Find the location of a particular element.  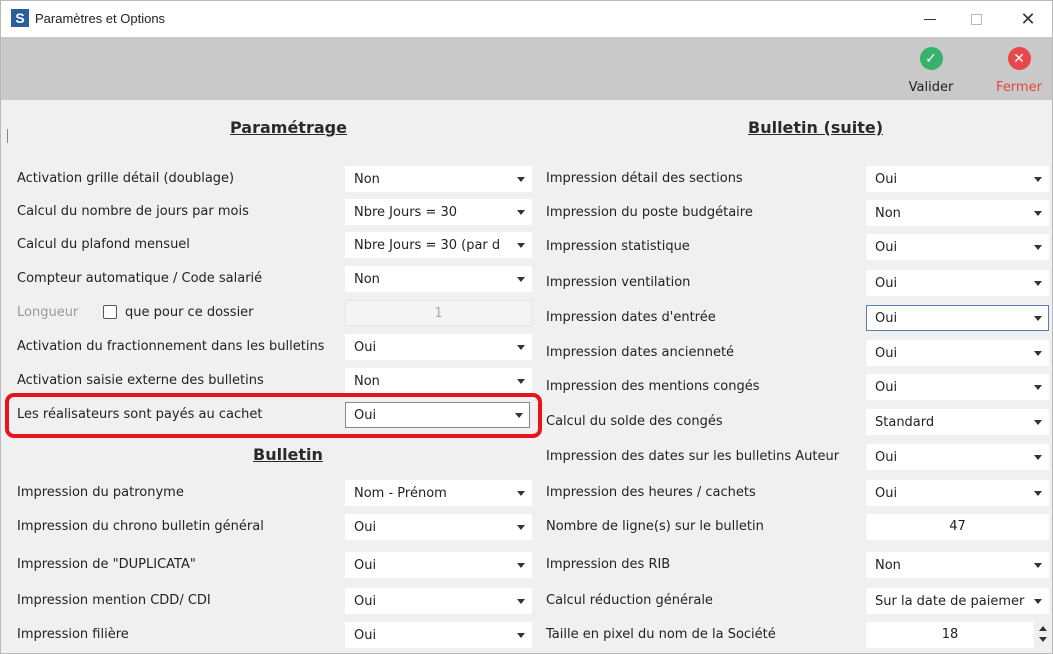

nombre-lignes-input: 47 is located at coordinates (957, 527).